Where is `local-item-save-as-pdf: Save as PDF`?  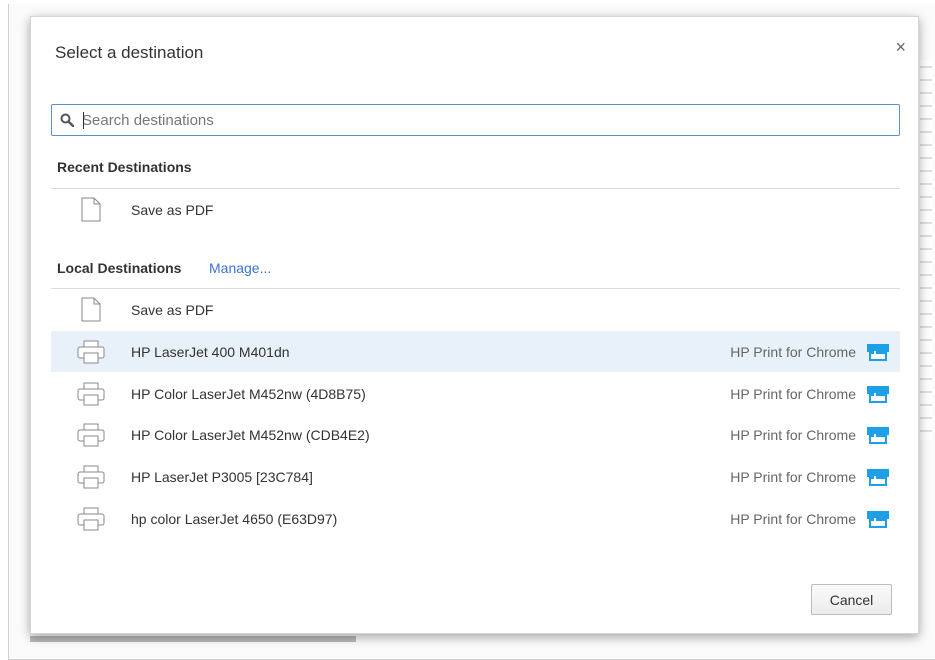
local-item-save-as-pdf: Save as PDF is located at coordinates (475, 309).